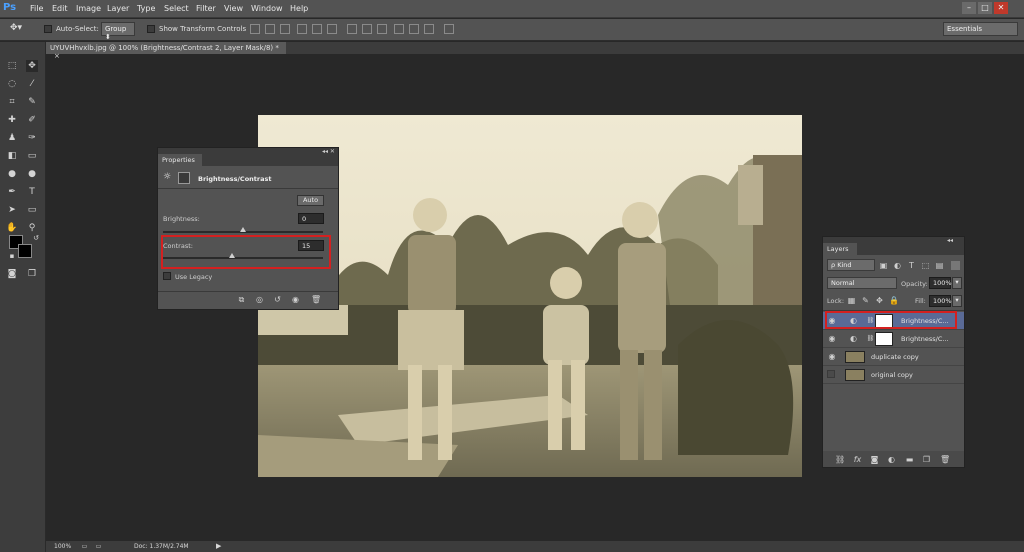 Image resolution: width=1024 pixels, height=552 pixels. What do you see at coordinates (950, 240) in the screenshot?
I see `collapse-layers-icon: ◂◂` at bounding box center [950, 240].